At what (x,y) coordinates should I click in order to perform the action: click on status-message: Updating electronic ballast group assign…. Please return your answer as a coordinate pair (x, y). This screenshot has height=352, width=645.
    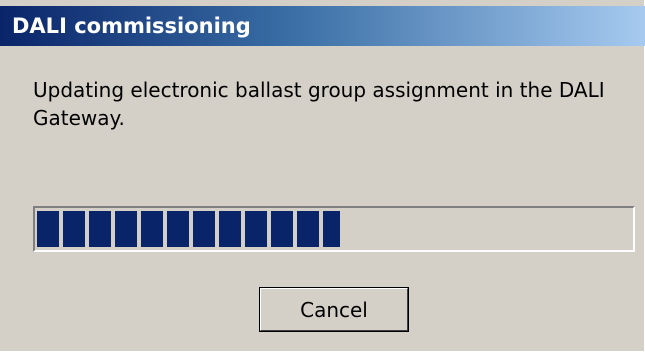
    Looking at the image, I should click on (319, 104).